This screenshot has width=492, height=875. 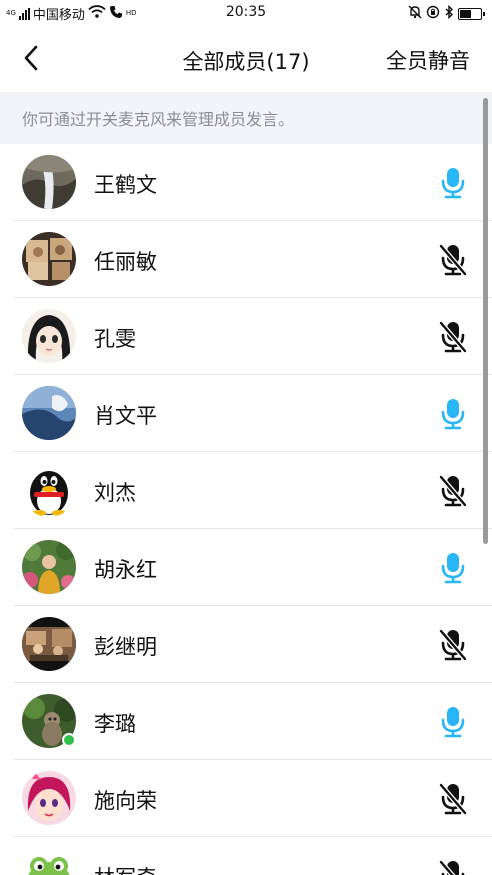 I want to click on hint-banner: 你可通过开关麦克风来管理成员发言。, so click(x=246, y=118).